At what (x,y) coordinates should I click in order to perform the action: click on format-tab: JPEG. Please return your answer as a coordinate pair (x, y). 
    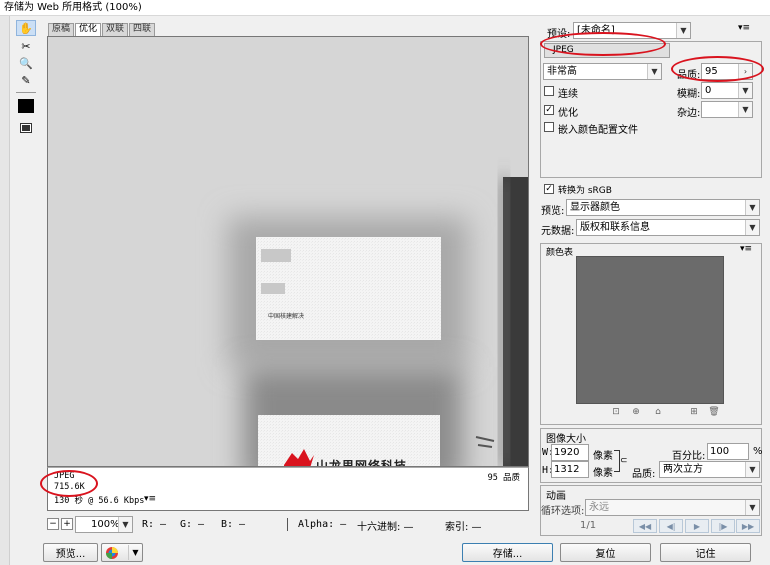
    Looking at the image, I should click on (607, 50).